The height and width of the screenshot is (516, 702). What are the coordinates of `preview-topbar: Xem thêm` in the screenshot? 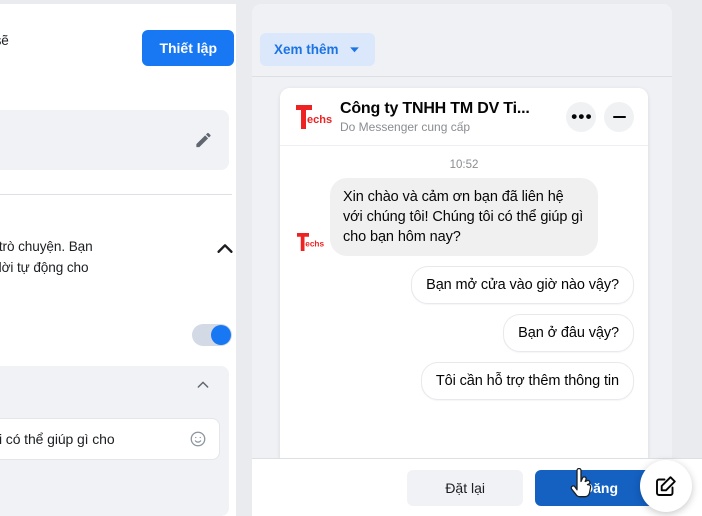 It's located at (462, 40).